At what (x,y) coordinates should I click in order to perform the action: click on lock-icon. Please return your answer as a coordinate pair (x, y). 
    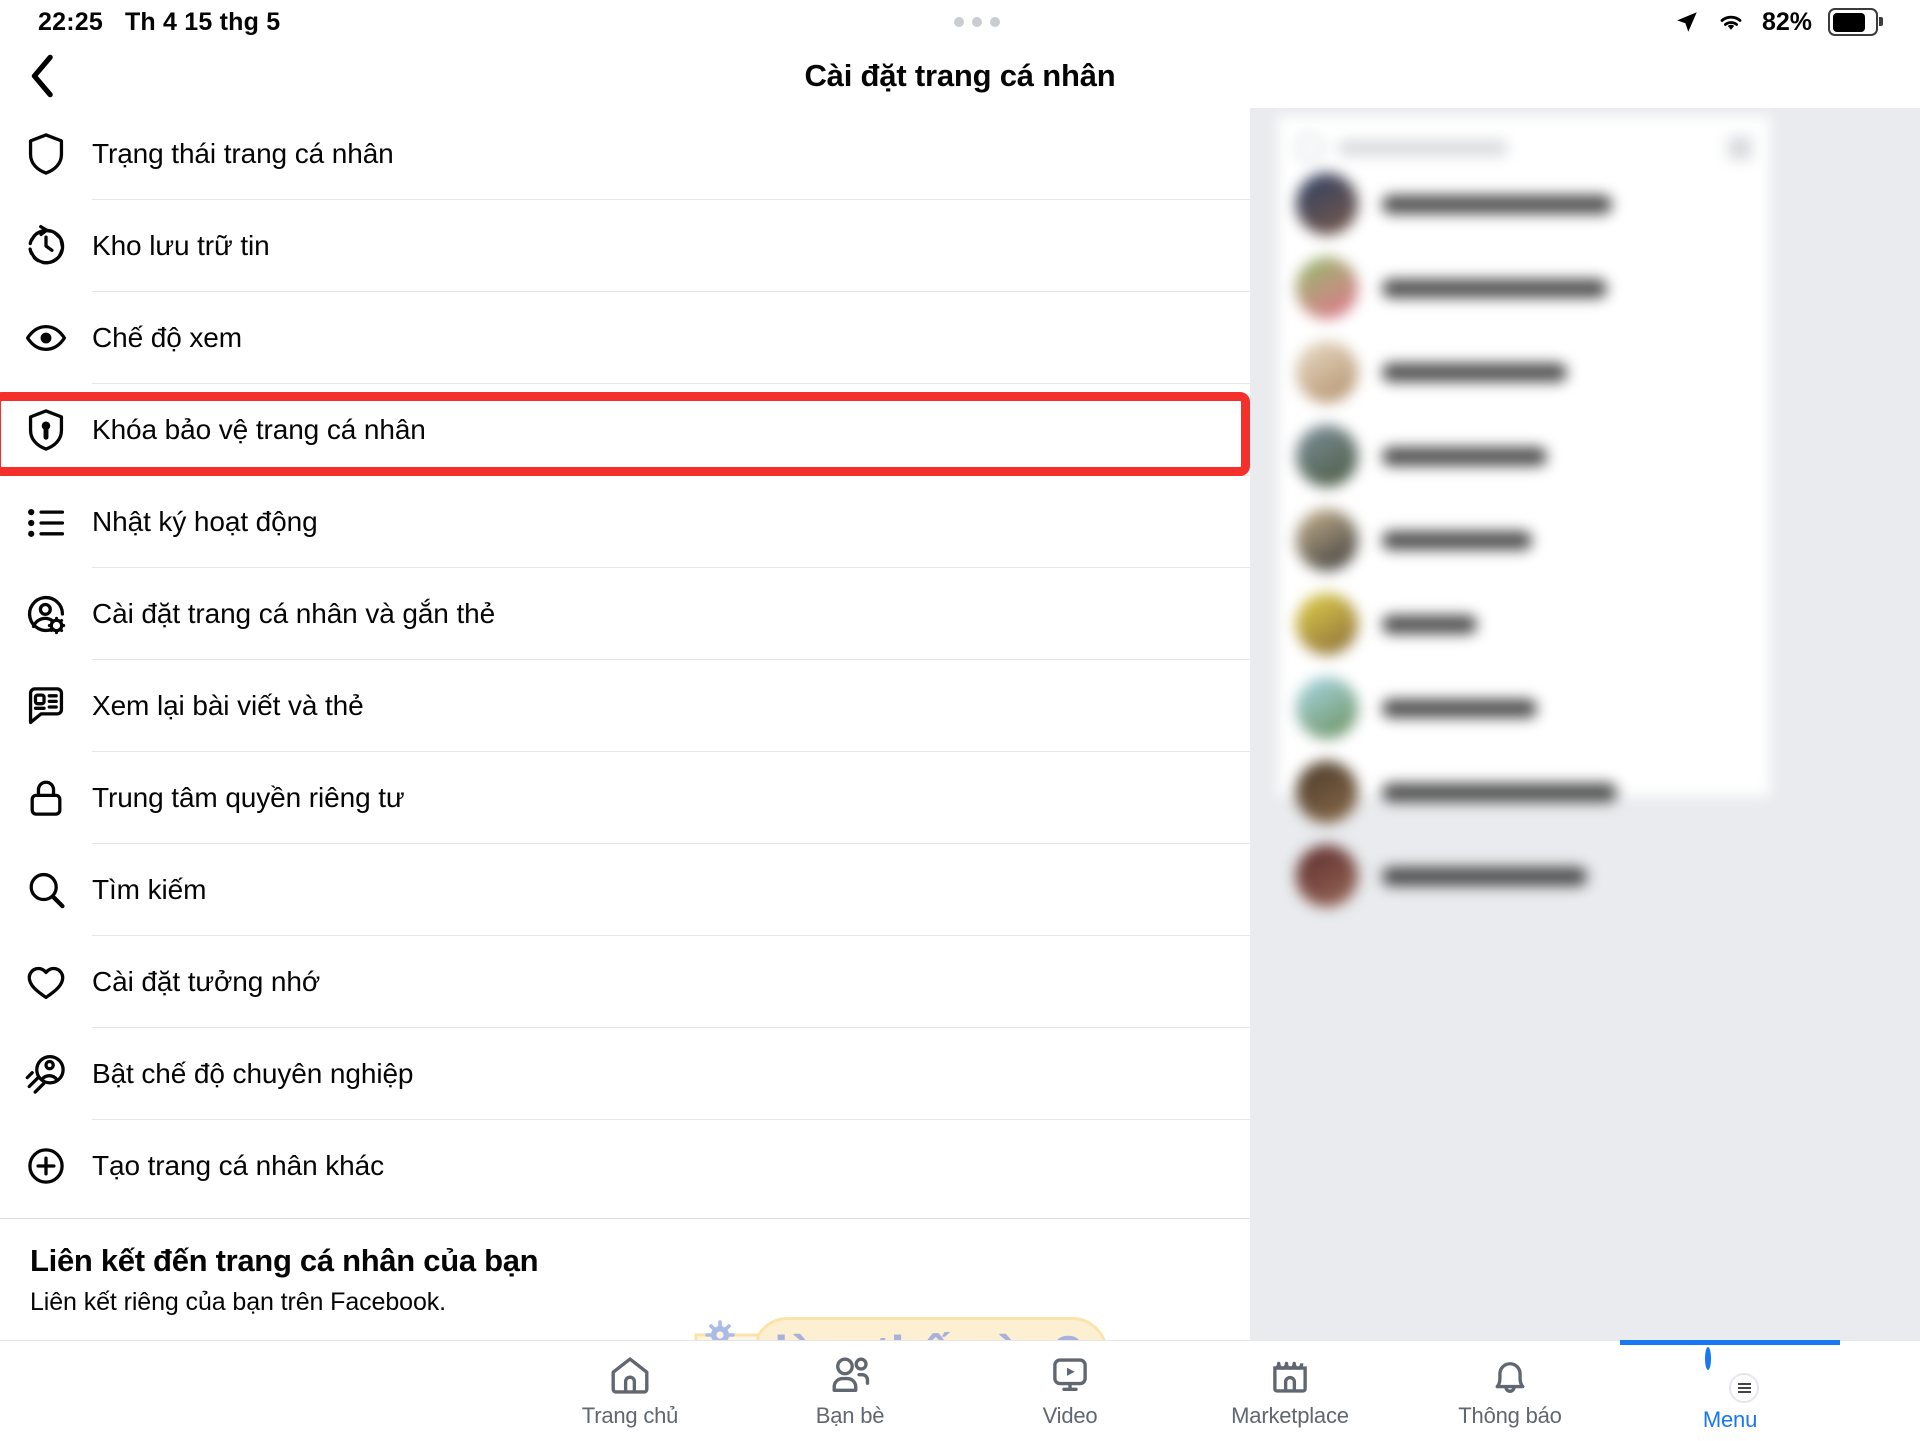
    Looking at the image, I should click on (46, 798).